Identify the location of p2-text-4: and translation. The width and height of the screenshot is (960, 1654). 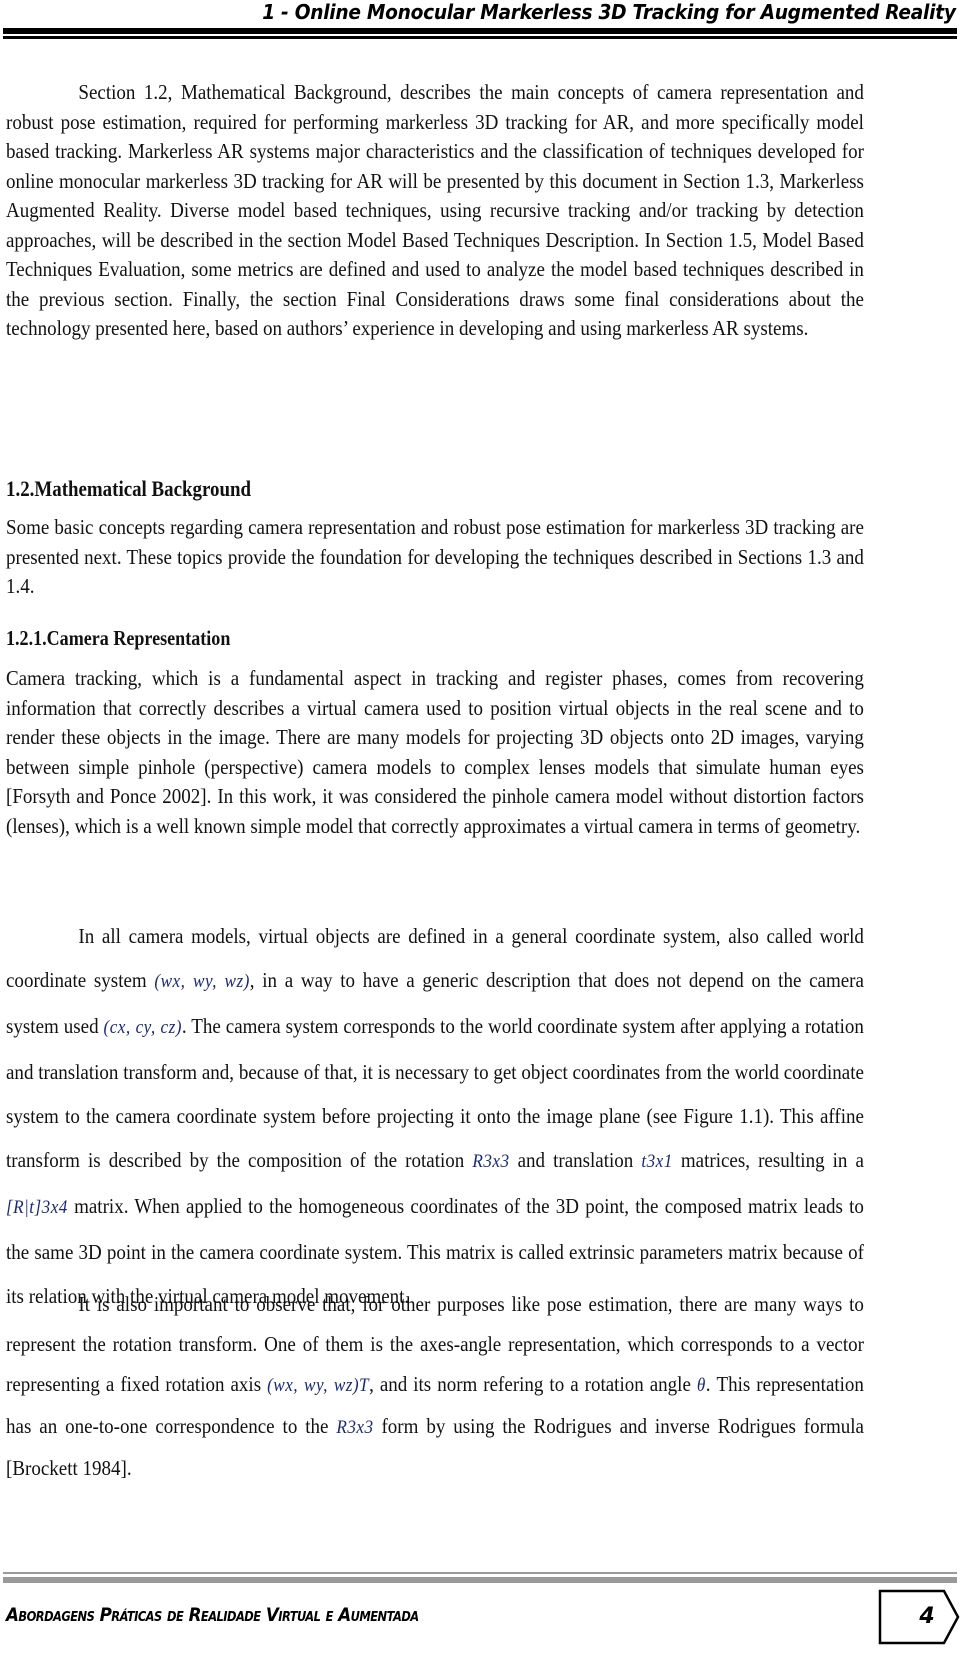
(575, 1160).